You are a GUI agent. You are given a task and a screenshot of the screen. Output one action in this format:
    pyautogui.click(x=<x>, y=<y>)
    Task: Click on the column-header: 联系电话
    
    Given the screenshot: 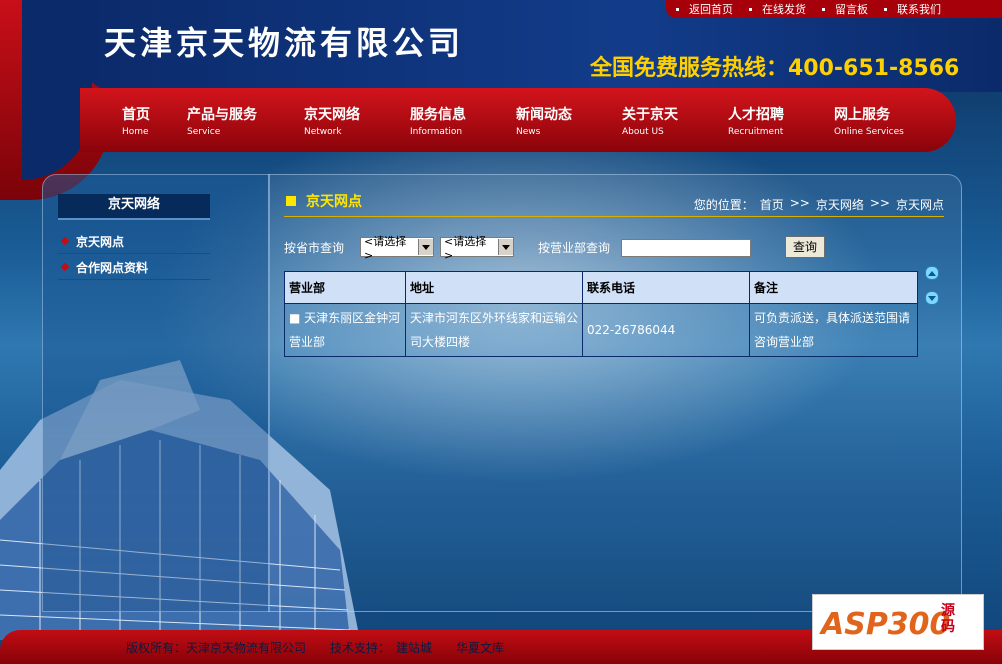 What is the action you would take?
    pyautogui.click(x=666, y=287)
    